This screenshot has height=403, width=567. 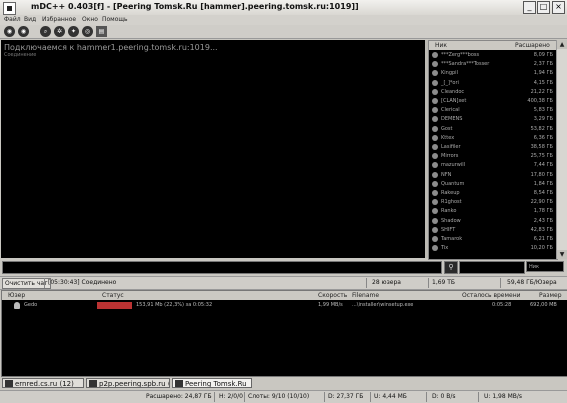 I want to click on column-nick: Ник, so click(x=441, y=45).